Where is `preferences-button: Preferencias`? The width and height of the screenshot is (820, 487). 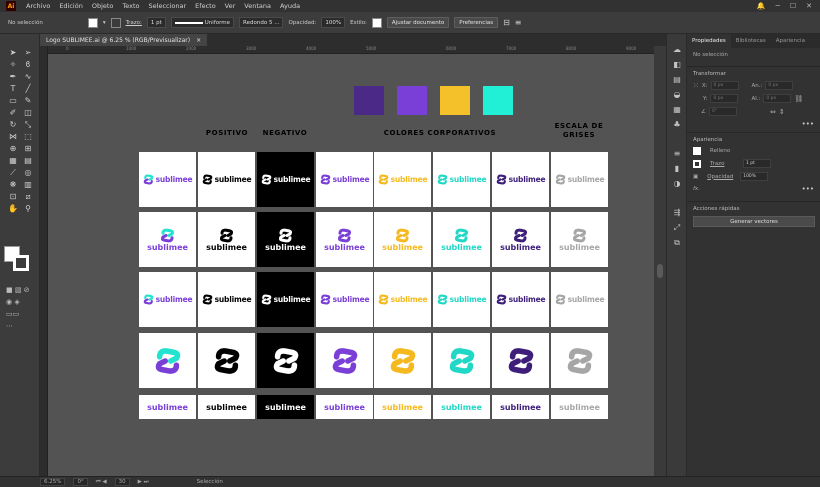
preferences-button: Preferencias is located at coordinates (476, 22).